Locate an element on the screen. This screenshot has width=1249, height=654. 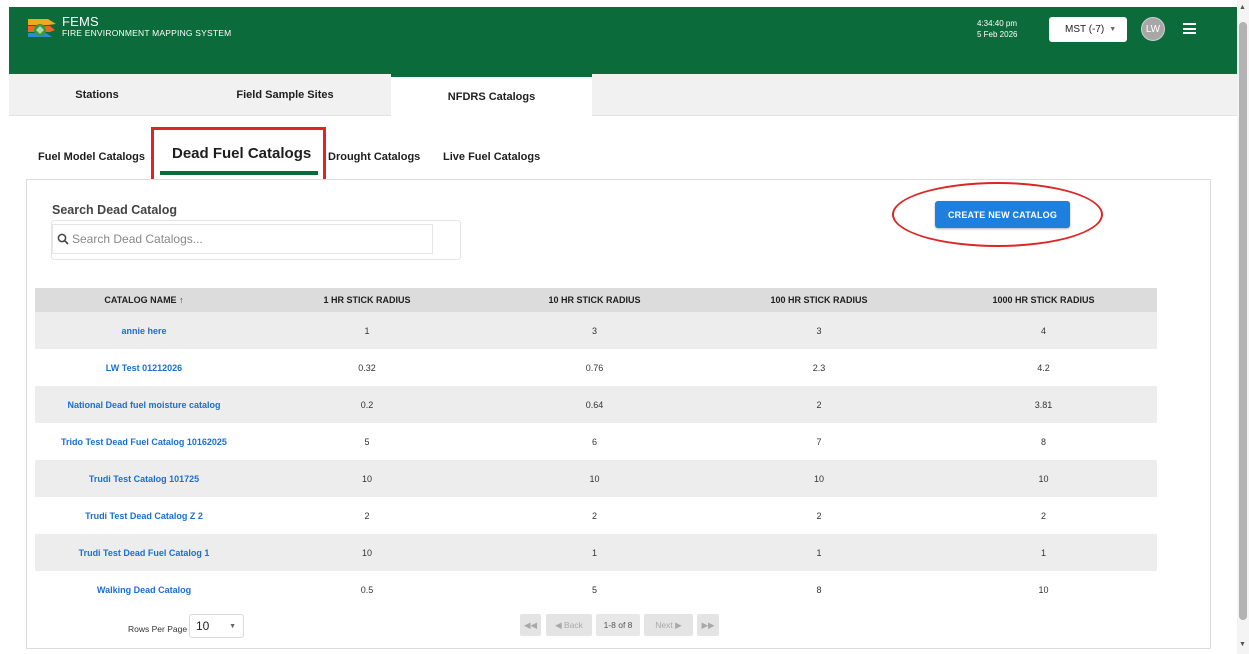
clock-time: 4:34:40 pm is located at coordinates (997, 23).